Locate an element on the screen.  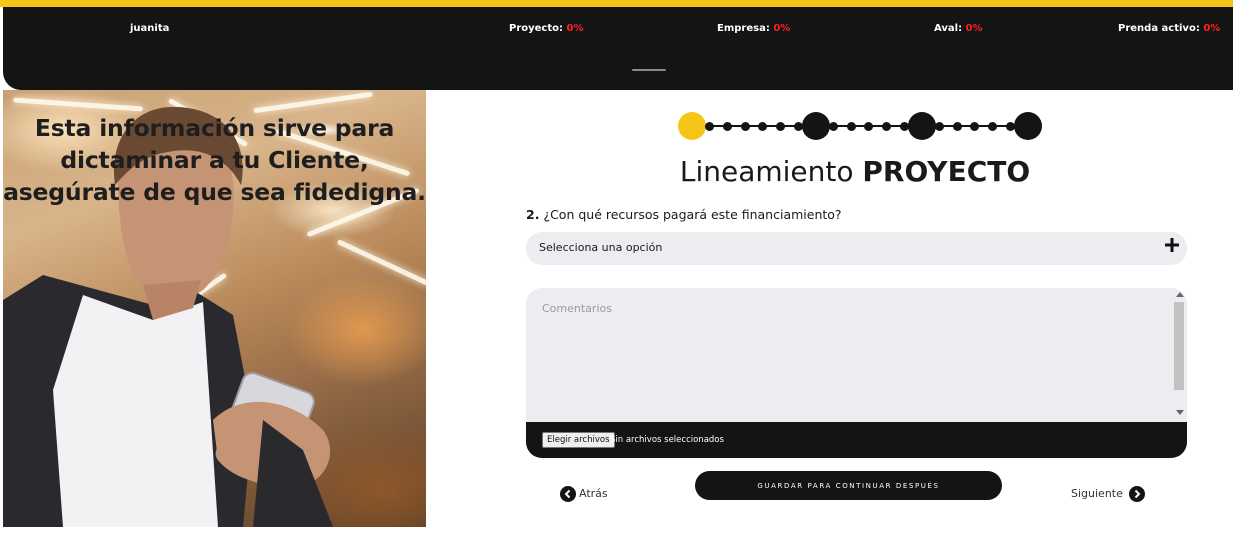
resource-select: Selecciona una opción is located at coordinates (856, 248).